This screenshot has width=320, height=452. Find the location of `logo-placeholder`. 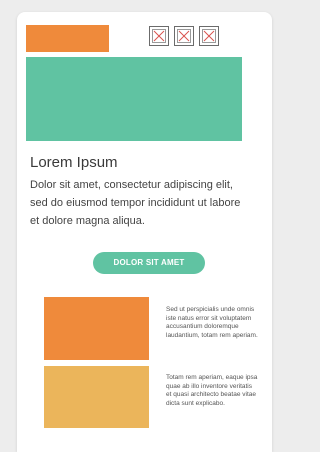

logo-placeholder is located at coordinates (67, 38).